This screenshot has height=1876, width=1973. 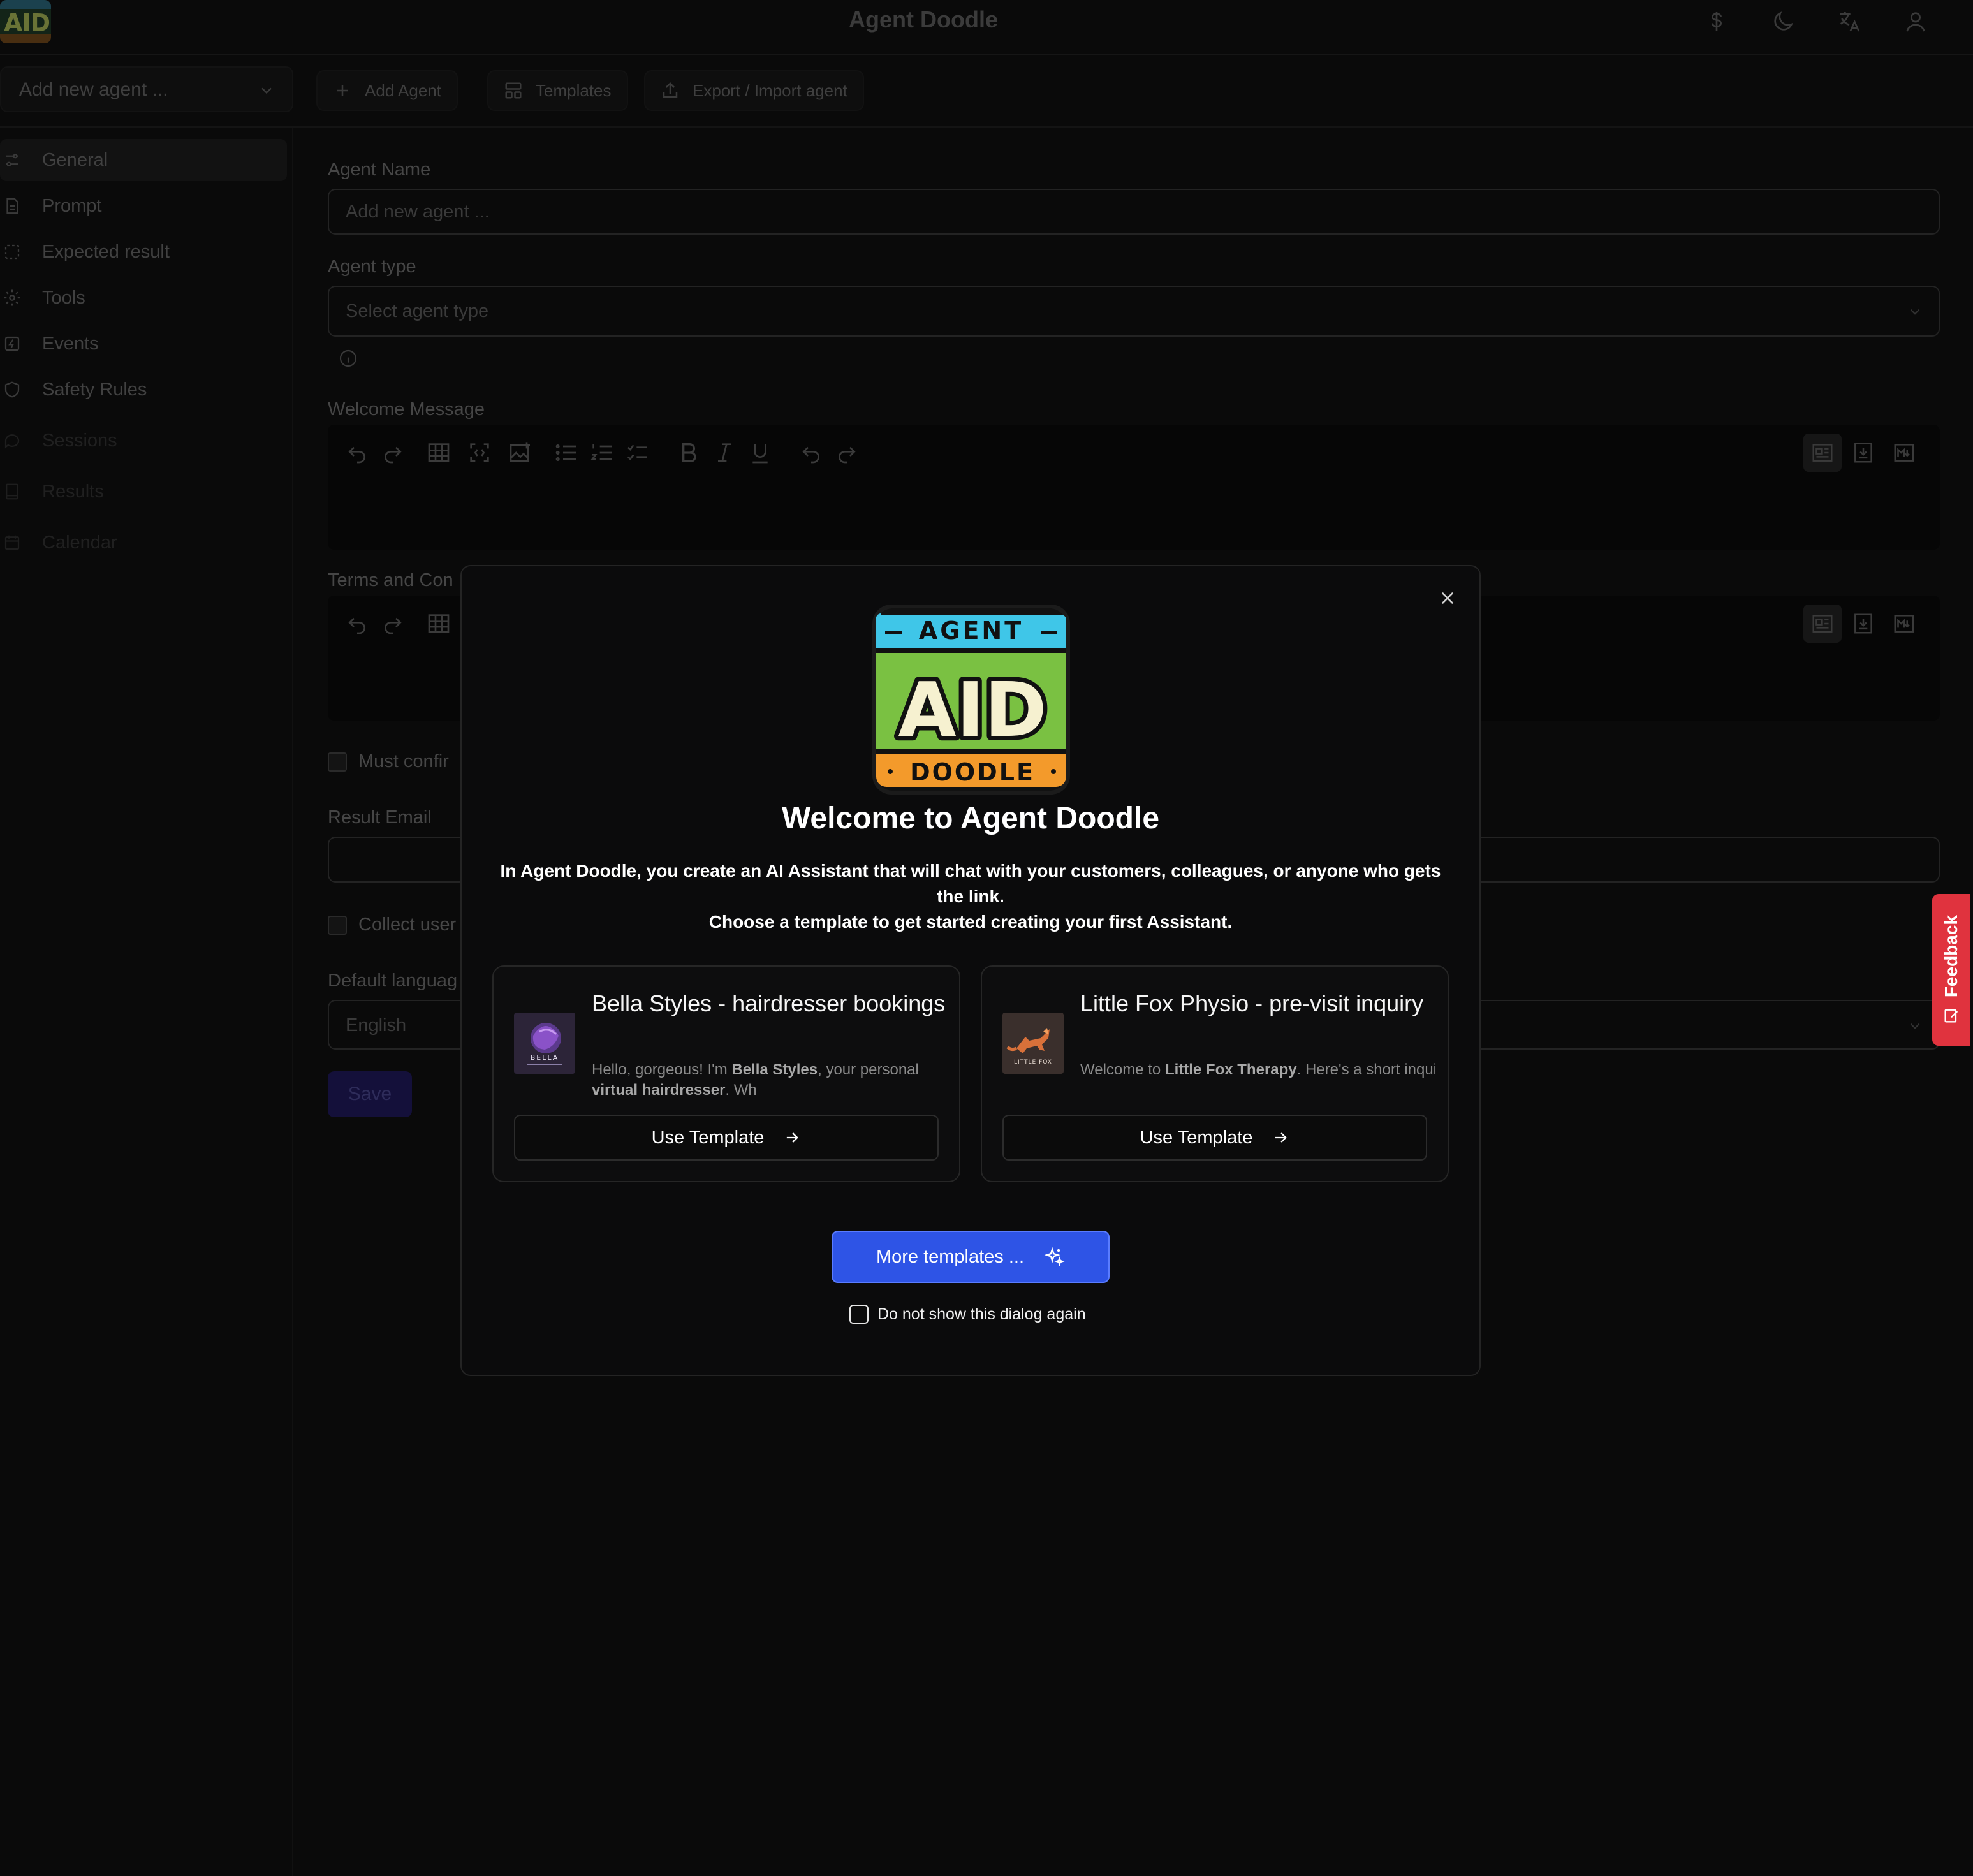 What do you see at coordinates (342, 90) in the screenshot?
I see `plus-icon` at bounding box center [342, 90].